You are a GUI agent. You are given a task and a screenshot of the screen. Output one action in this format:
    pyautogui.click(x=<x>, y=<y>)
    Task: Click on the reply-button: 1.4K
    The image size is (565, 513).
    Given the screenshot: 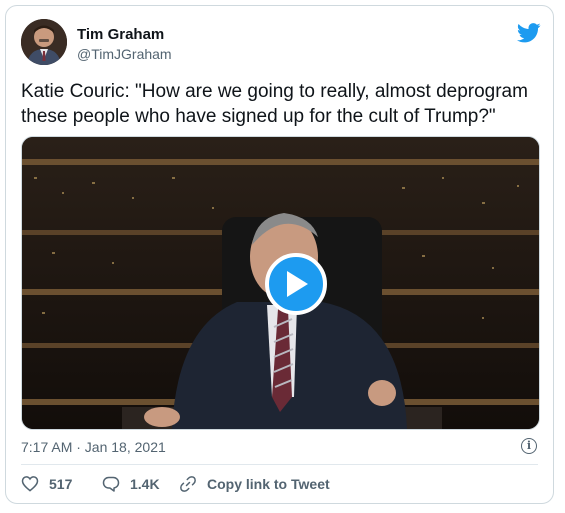 What is the action you would take?
    pyautogui.click(x=131, y=483)
    